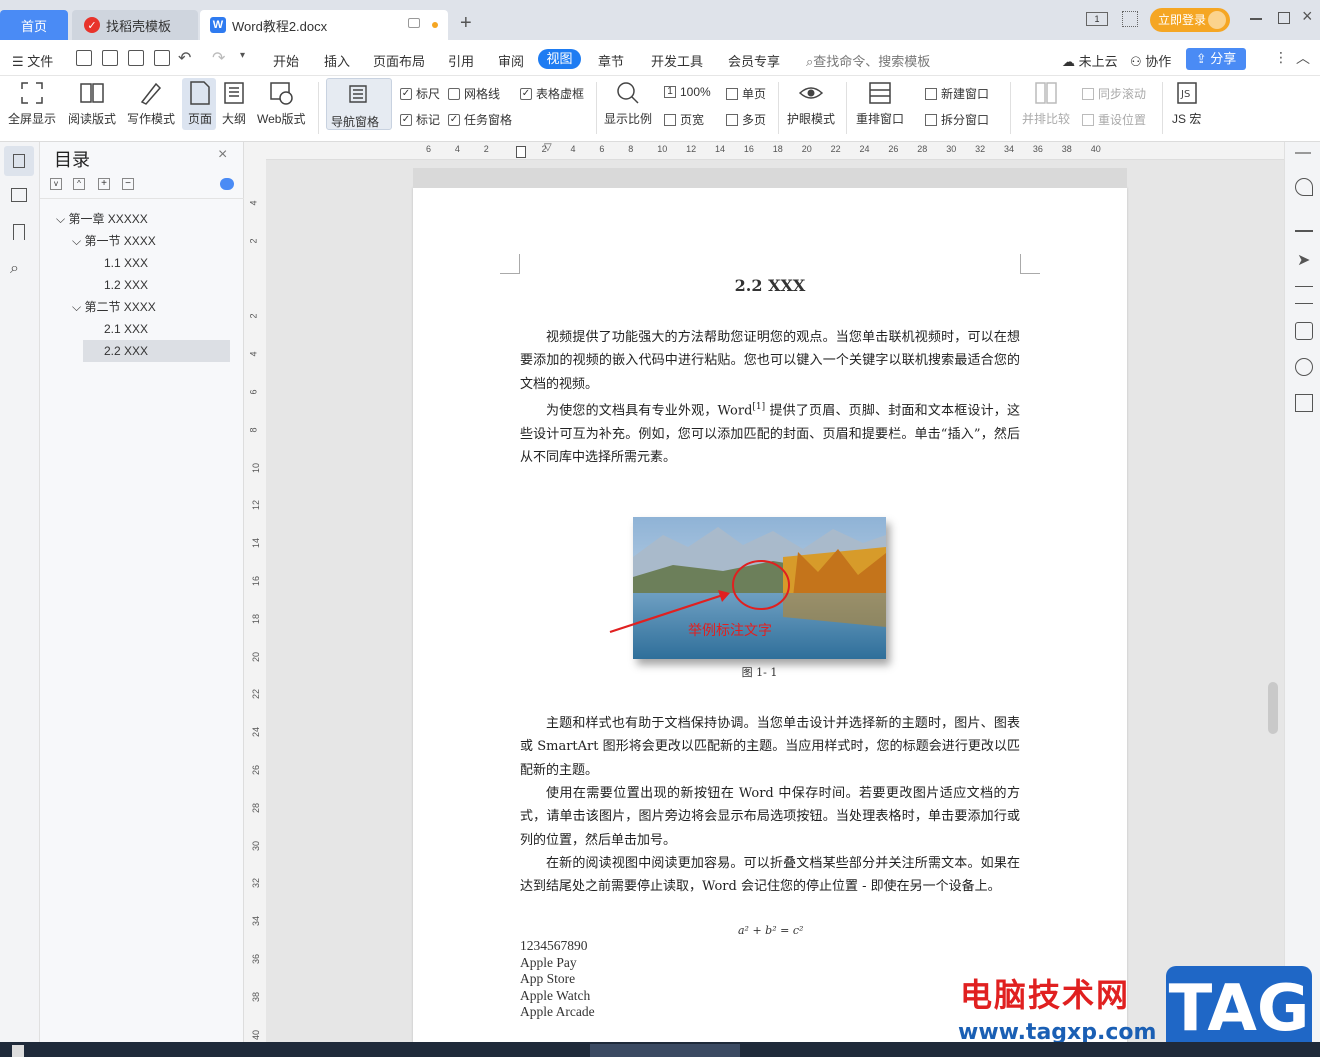 Image resolution: width=1320 pixels, height=1057 pixels. Describe the element at coordinates (1186, 103) in the screenshot. I see `js-macro-button: JS JS 宏` at that location.